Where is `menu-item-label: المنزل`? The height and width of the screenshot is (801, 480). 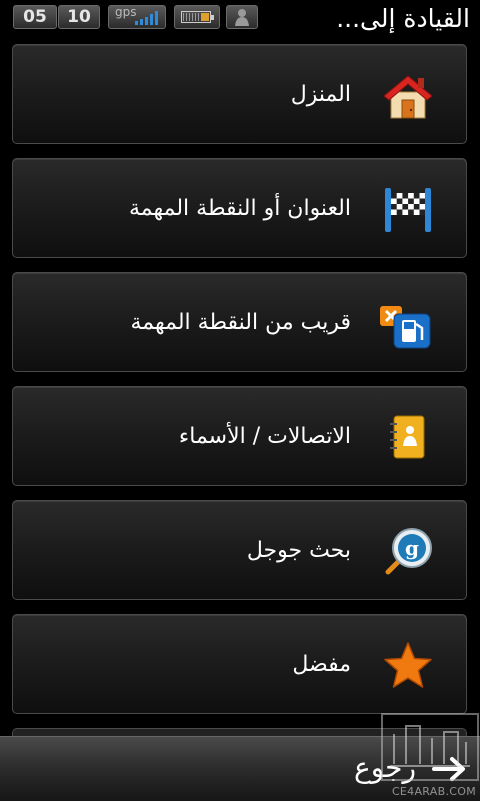 menu-item-label: المنزل is located at coordinates (320, 94).